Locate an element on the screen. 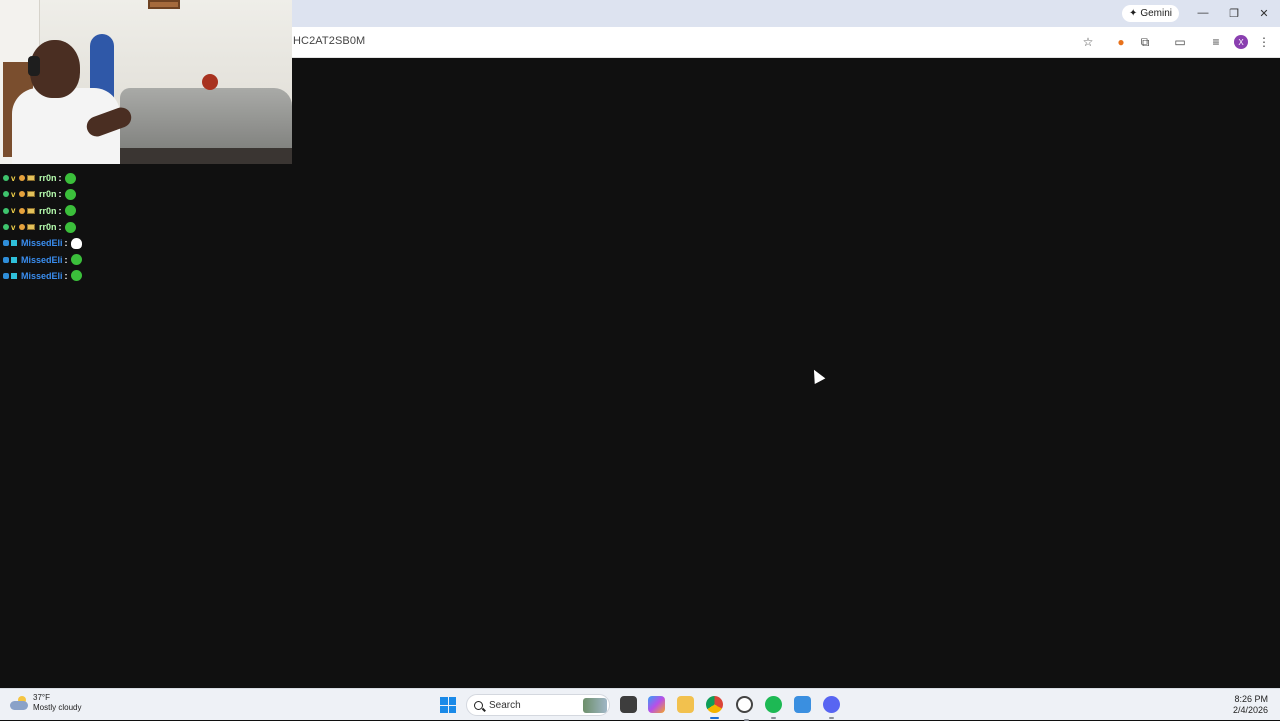 The image size is (1280, 721). webcam-headset is located at coordinates (34, 66).